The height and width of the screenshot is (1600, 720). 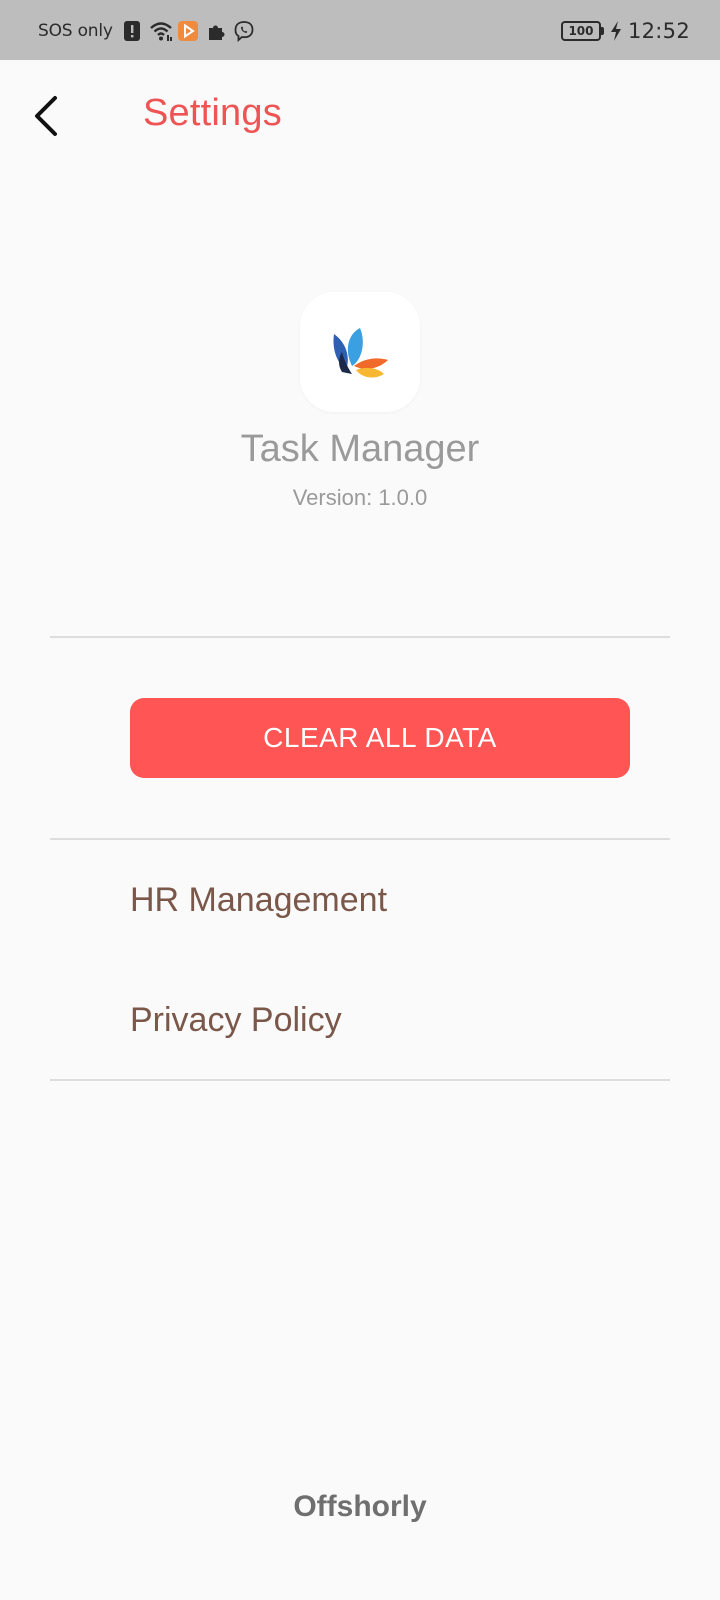 I want to click on chevron-left-icon, so click(x=46, y=116).